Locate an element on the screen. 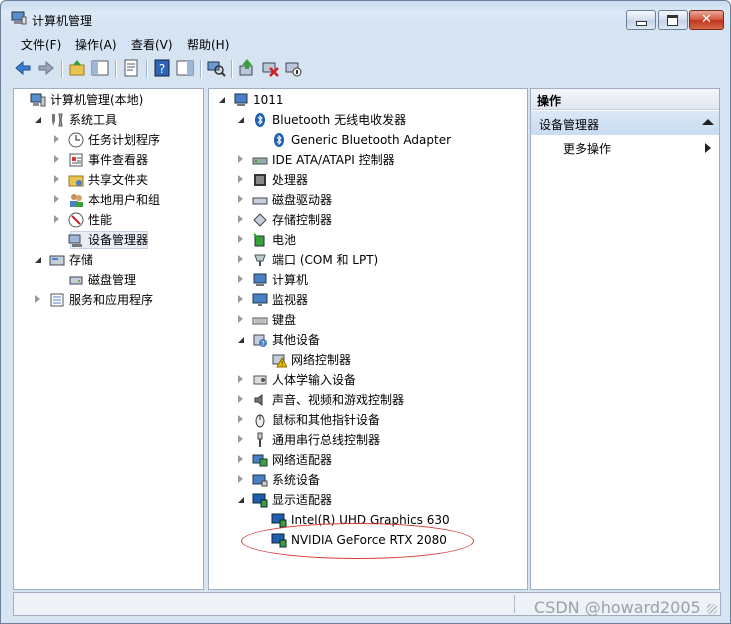 This screenshot has height=624, width=731. maximize-button is located at coordinates (673, 20).